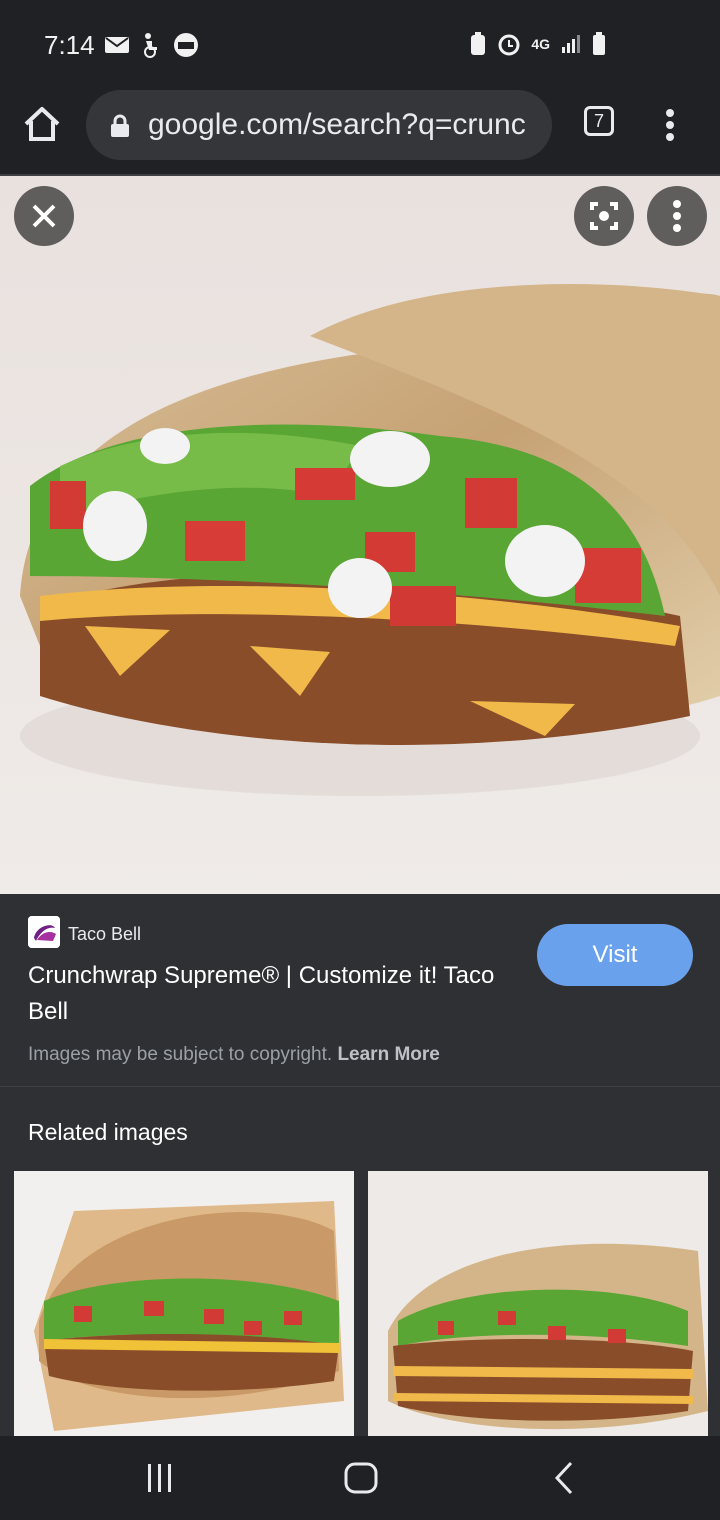 The width and height of the screenshot is (720, 1520). Describe the element at coordinates (117, 45) in the screenshot. I see `mail-icon` at that location.